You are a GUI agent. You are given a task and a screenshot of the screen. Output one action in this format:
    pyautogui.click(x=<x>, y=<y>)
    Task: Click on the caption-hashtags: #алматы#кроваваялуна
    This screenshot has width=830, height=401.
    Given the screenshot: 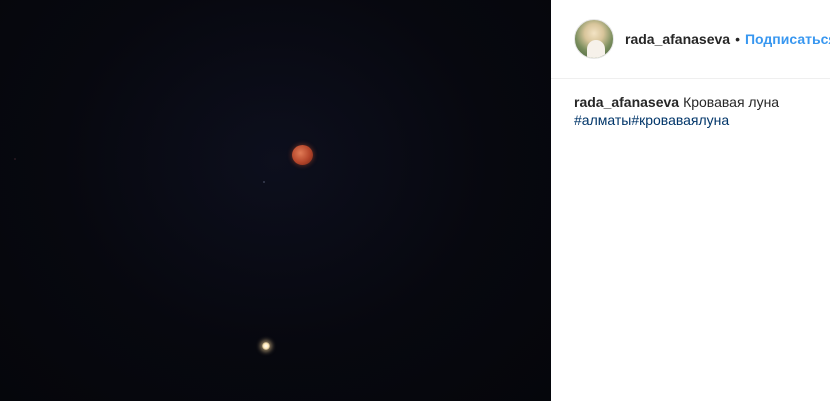 What is the action you would take?
    pyautogui.click(x=651, y=120)
    